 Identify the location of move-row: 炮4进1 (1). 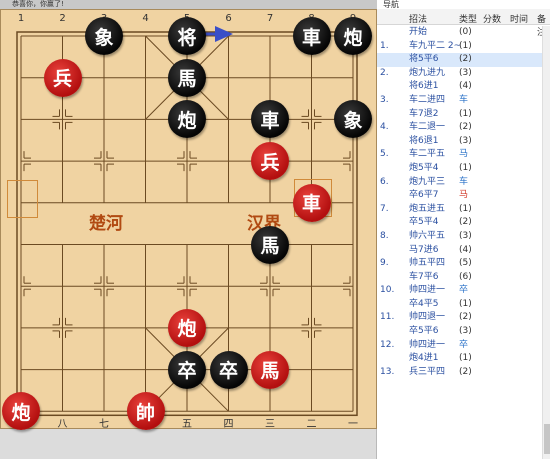
(459, 359).